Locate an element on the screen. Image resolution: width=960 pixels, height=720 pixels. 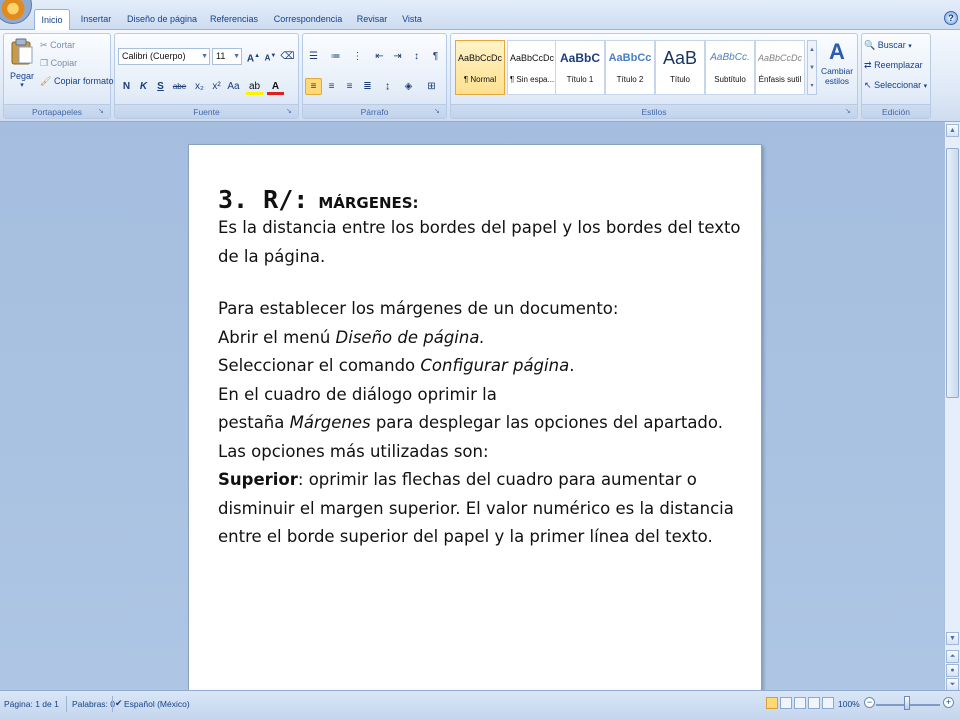
browse-object-icon: ● is located at coordinates (952, 670).